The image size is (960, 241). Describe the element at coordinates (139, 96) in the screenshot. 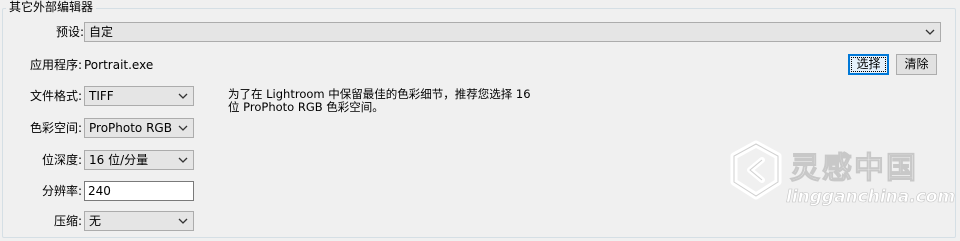

I see `file-format-dropdown: TIFF` at that location.